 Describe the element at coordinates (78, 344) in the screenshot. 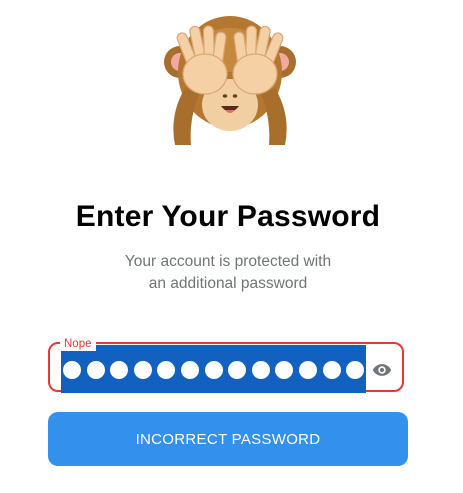

I see `password-field-label: Nope` at that location.